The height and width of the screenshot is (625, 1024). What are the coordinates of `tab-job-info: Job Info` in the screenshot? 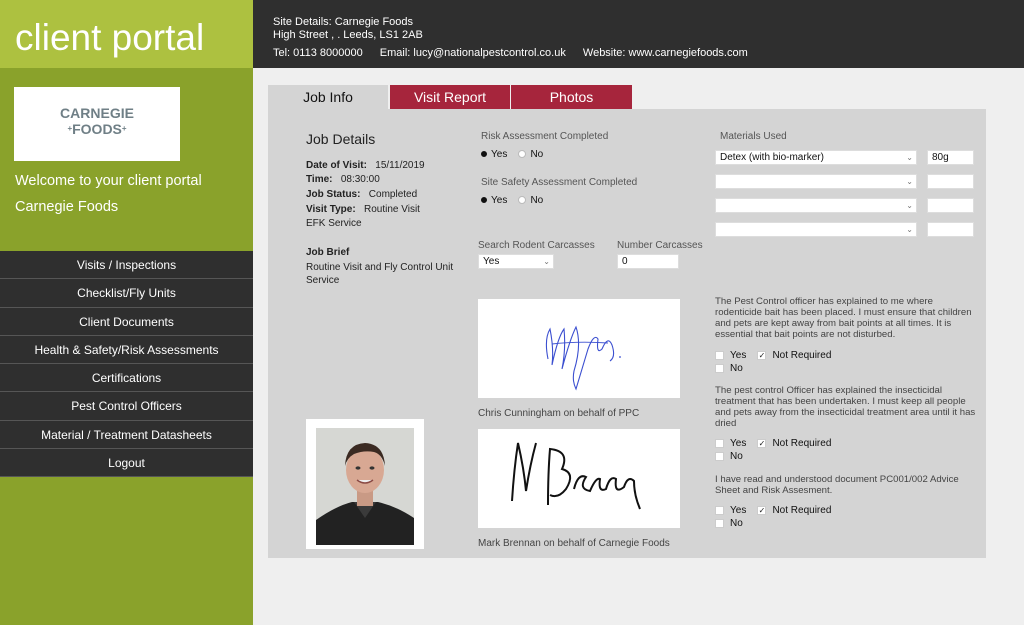 It's located at (328, 97).